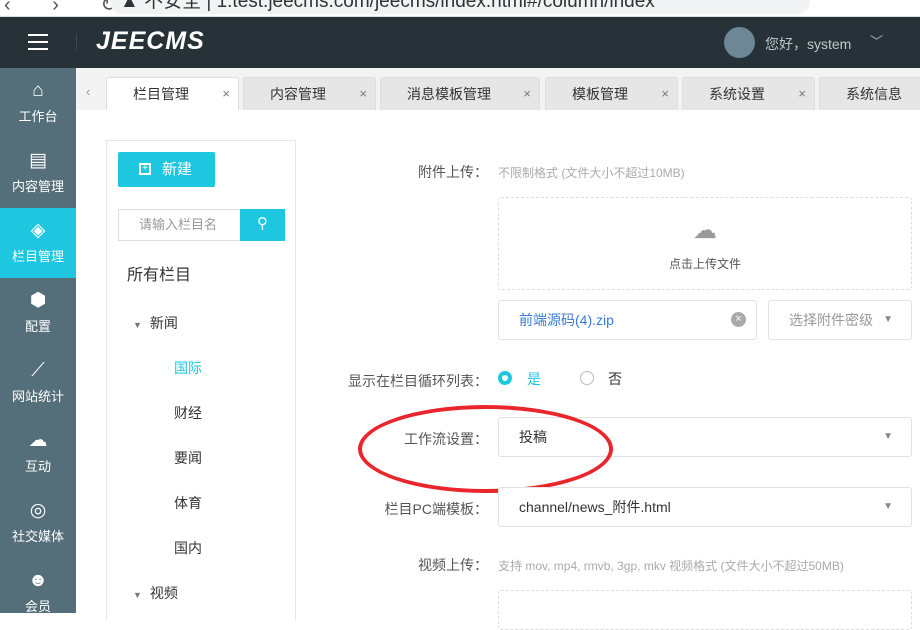 The height and width of the screenshot is (630, 920). I want to click on radio-yes-label: 是, so click(534, 379).